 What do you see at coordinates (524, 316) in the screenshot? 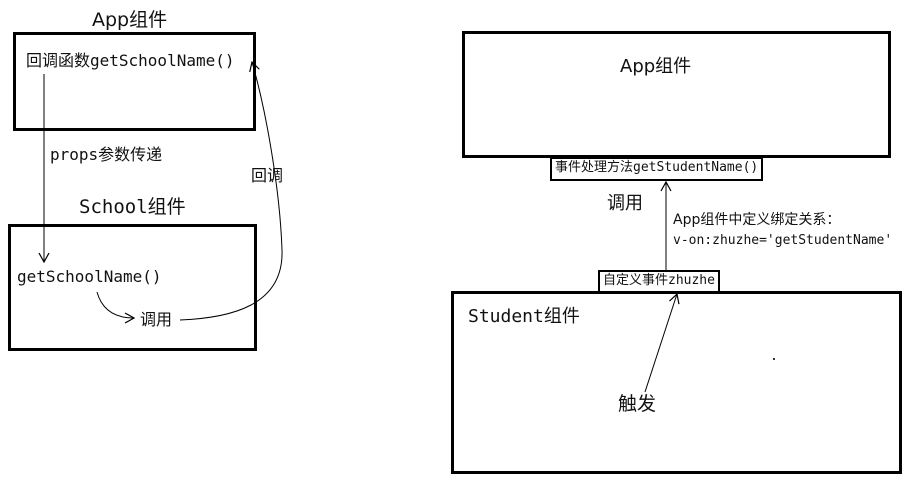
I see `student-title: Student组件` at bounding box center [524, 316].